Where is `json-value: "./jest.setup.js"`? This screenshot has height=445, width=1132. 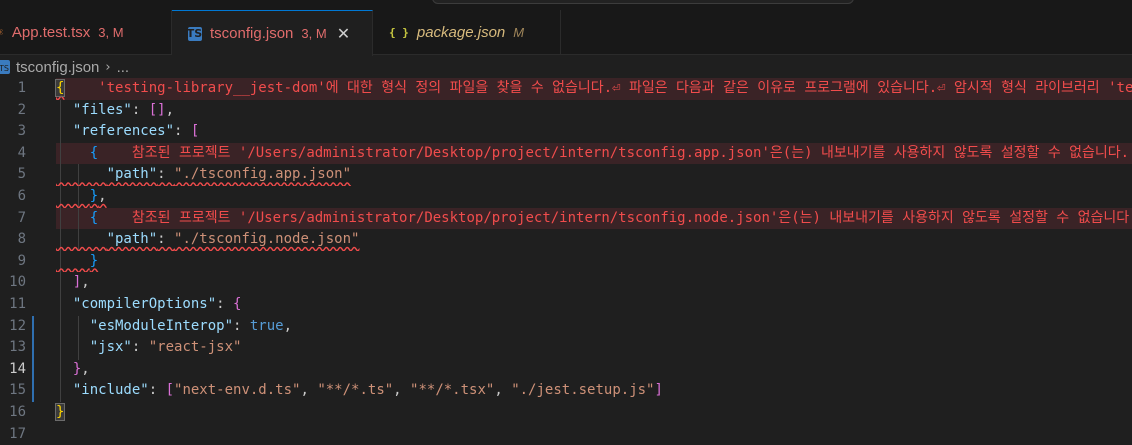 json-value: "./jest.setup.js" is located at coordinates (583, 390).